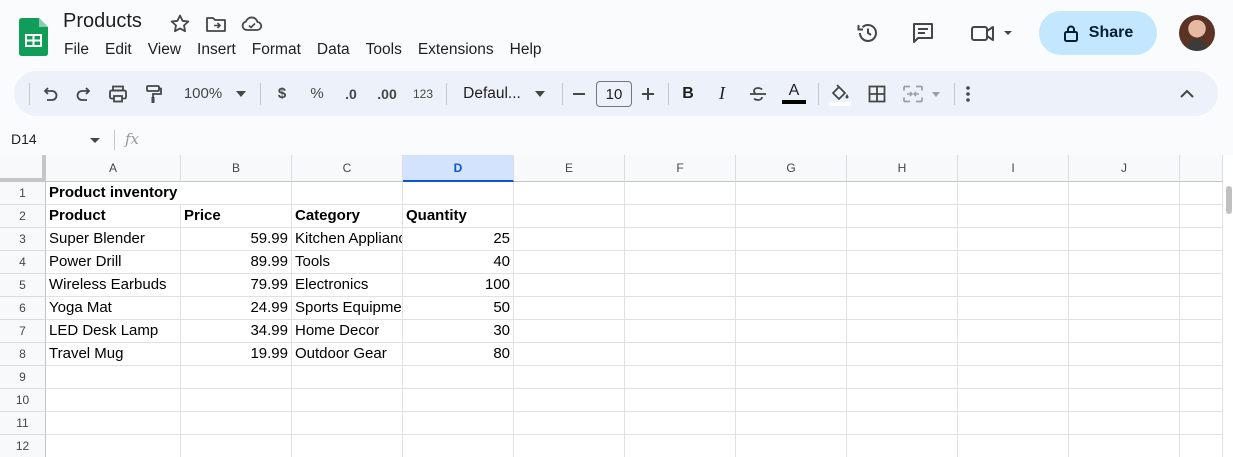 Image resolution: width=1233 pixels, height=457 pixels. I want to click on cell-c1, so click(347, 193).